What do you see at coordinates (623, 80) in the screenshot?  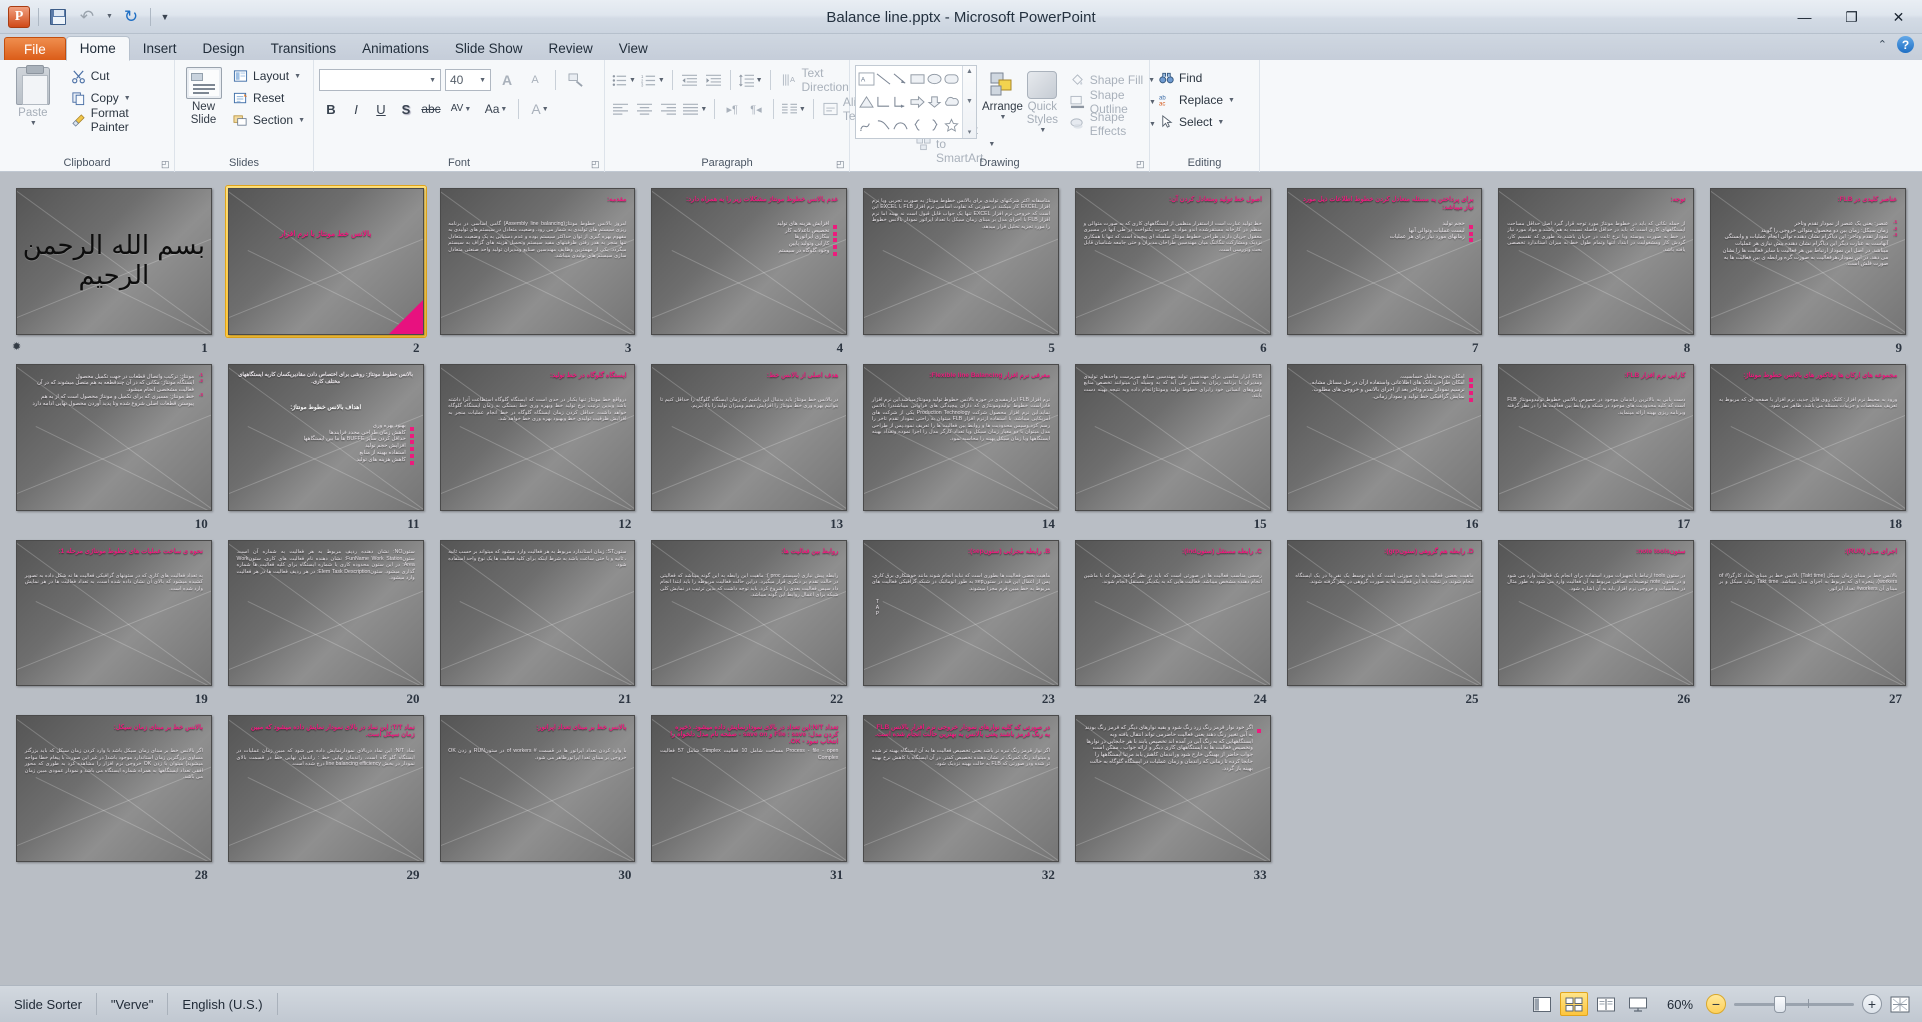 I see `bullets-button: ▼` at bounding box center [623, 80].